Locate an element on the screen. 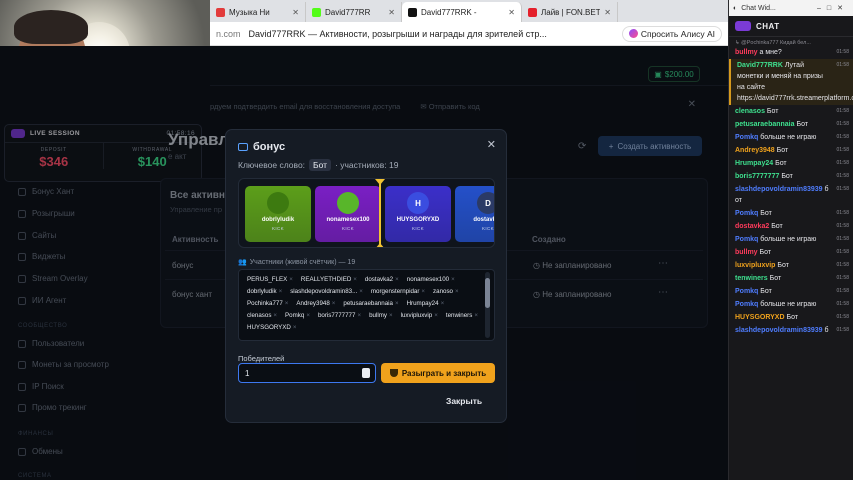 The height and width of the screenshot is (480, 853). chat-text: больше не играю is located at coordinates (788, 239).